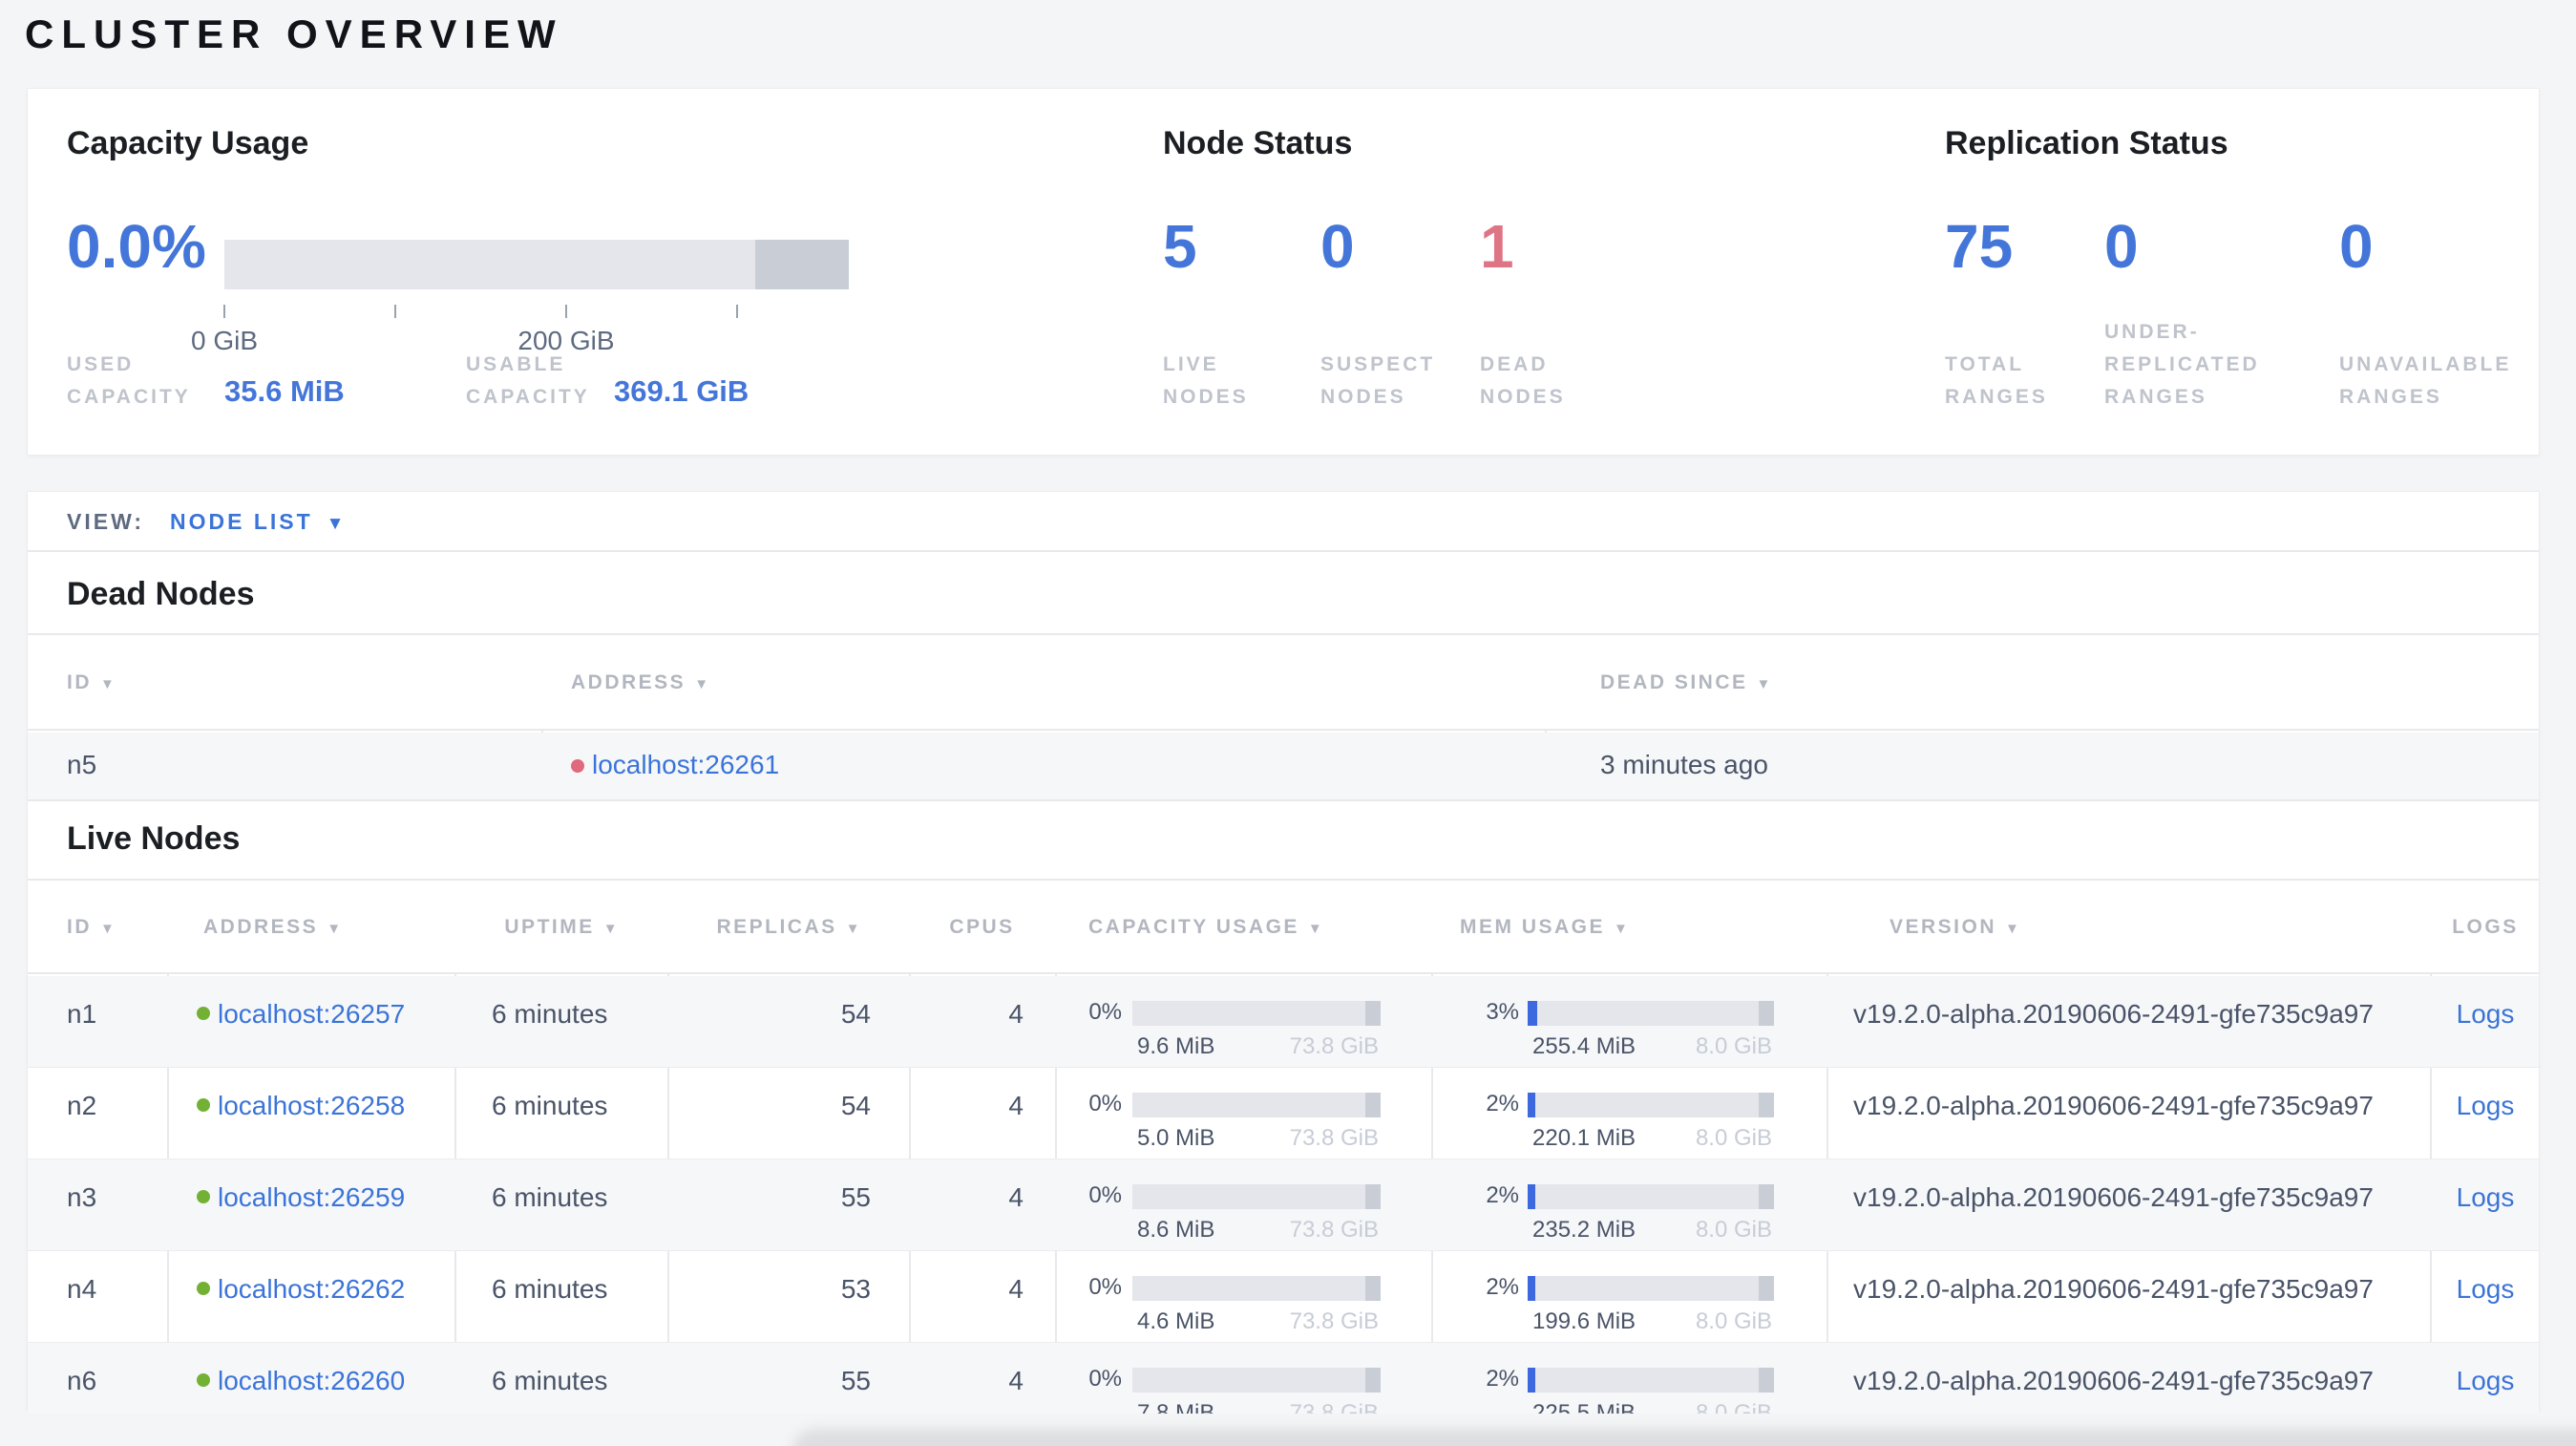 The height and width of the screenshot is (1446, 2576). What do you see at coordinates (1258, 143) in the screenshot?
I see `node-status-title: Node Status` at bounding box center [1258, 143].